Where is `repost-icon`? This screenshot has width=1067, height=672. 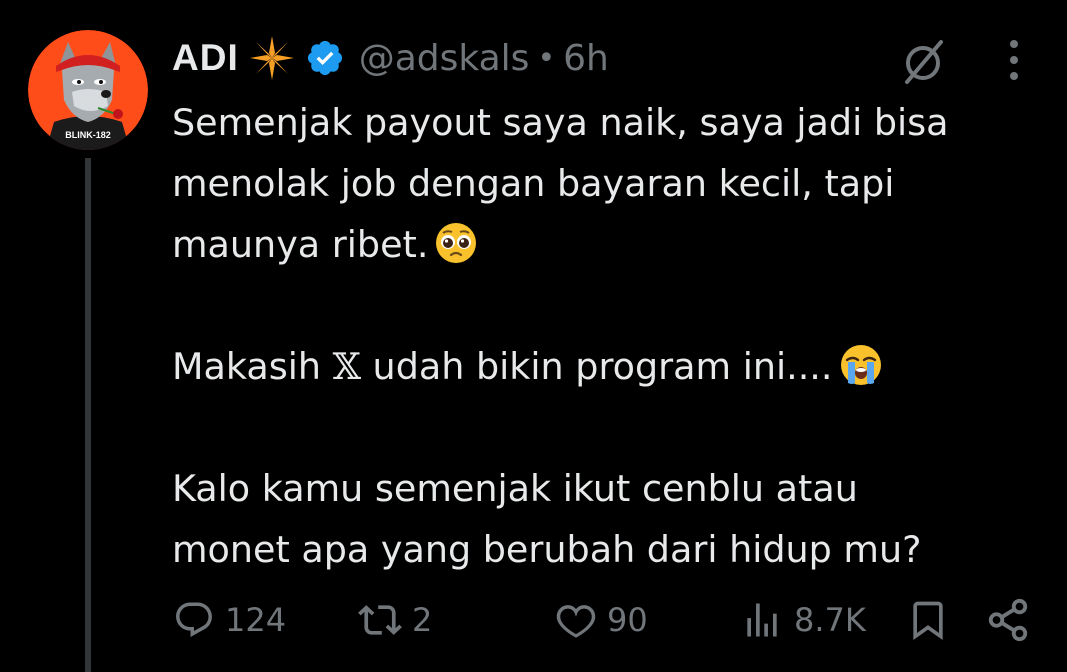
repost-icon is located at coordinates (380, 620).